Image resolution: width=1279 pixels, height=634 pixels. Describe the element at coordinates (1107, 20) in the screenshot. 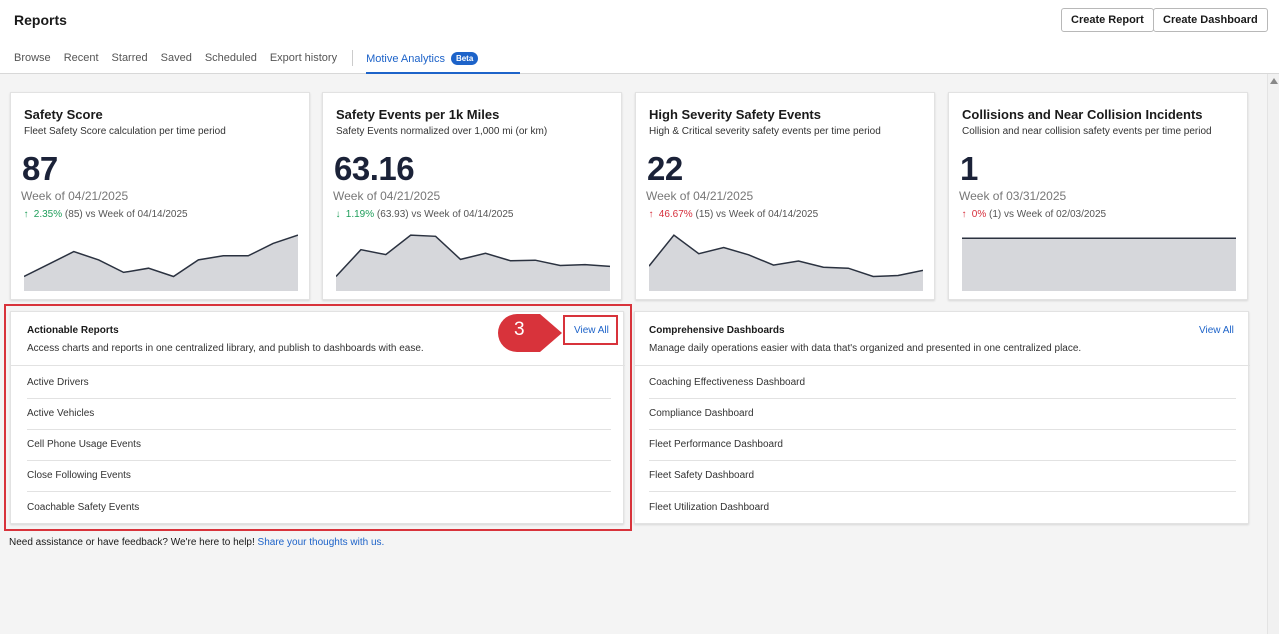

I see `create-report-button: Create Report` at that location.